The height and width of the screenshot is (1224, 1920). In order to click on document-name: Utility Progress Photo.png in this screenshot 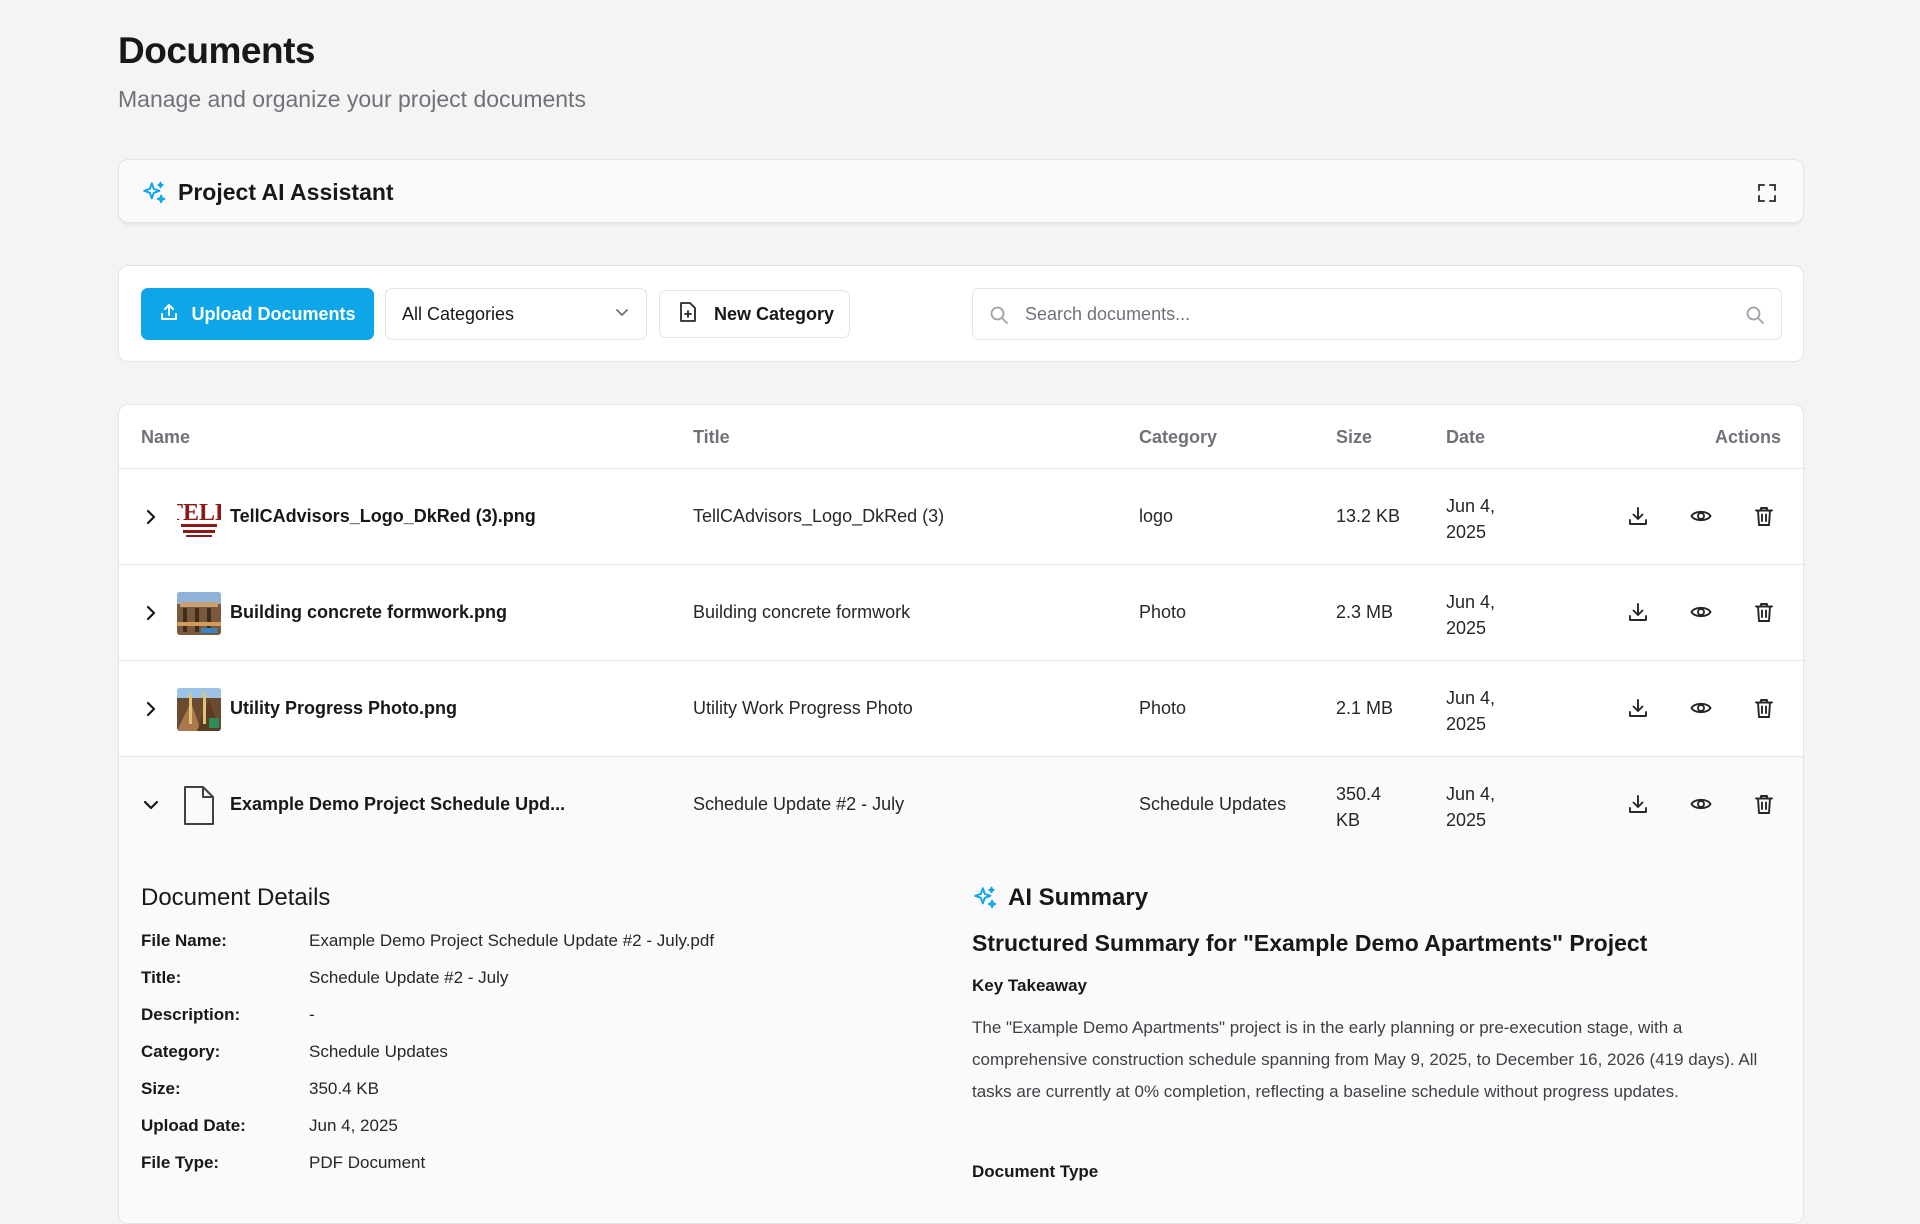, I will do `click(343, 708)`.